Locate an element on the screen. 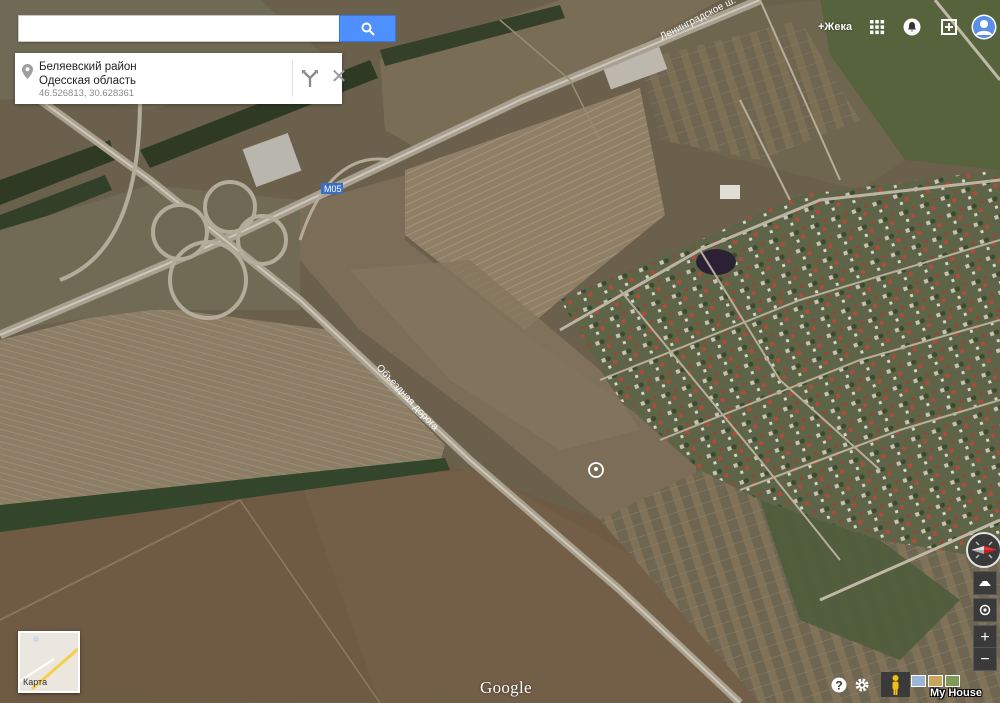  notifications-icon is located at coordinates (912, 27).